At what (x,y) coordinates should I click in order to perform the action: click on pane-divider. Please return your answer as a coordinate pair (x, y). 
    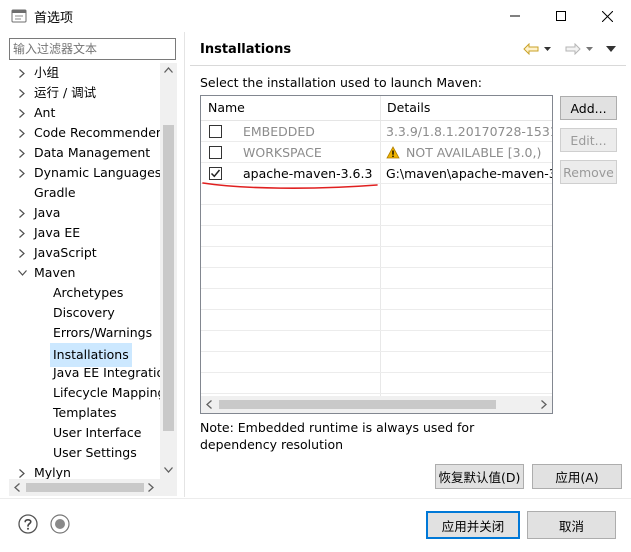
    Looking at the image, I should click on (184, 264).